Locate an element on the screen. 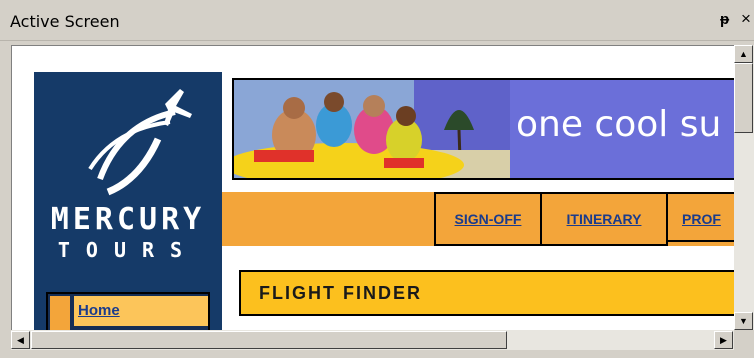 This screenshot has width=754, height=358. logo-mercury-text: MERCURY is located at coordinates (128, 219).